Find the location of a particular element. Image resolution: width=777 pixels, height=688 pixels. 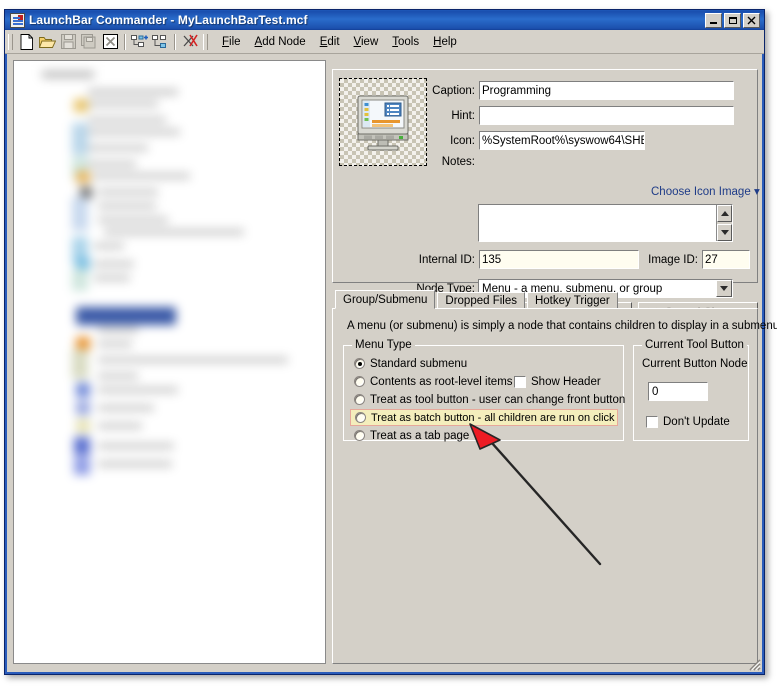

current-button-node-input: 0 is located at coordinates (678, 391).